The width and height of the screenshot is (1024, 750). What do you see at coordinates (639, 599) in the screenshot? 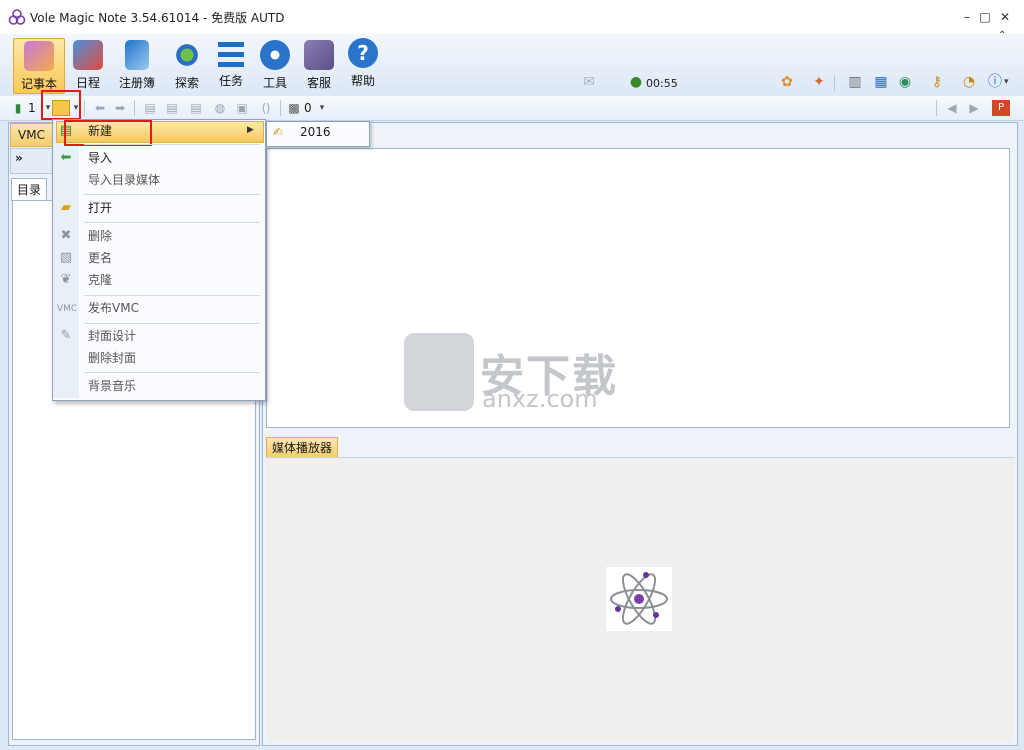
I see `atom-logo-icon` at bounding box center [639, 599].